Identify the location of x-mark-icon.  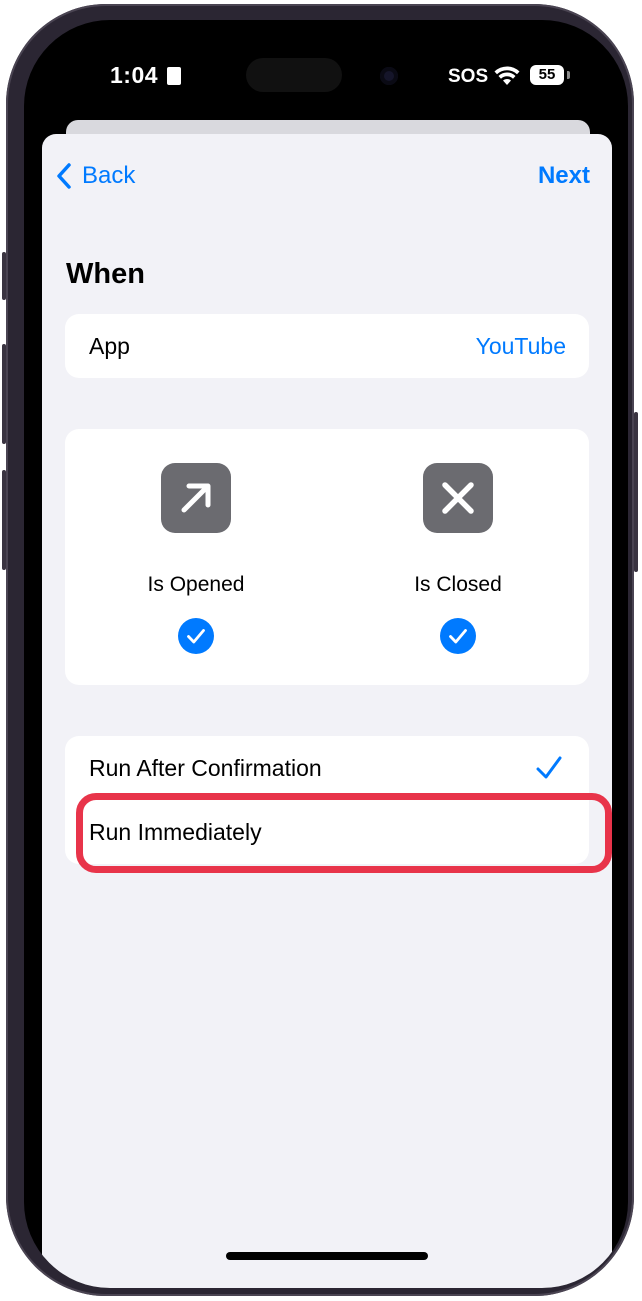
(458, 498).